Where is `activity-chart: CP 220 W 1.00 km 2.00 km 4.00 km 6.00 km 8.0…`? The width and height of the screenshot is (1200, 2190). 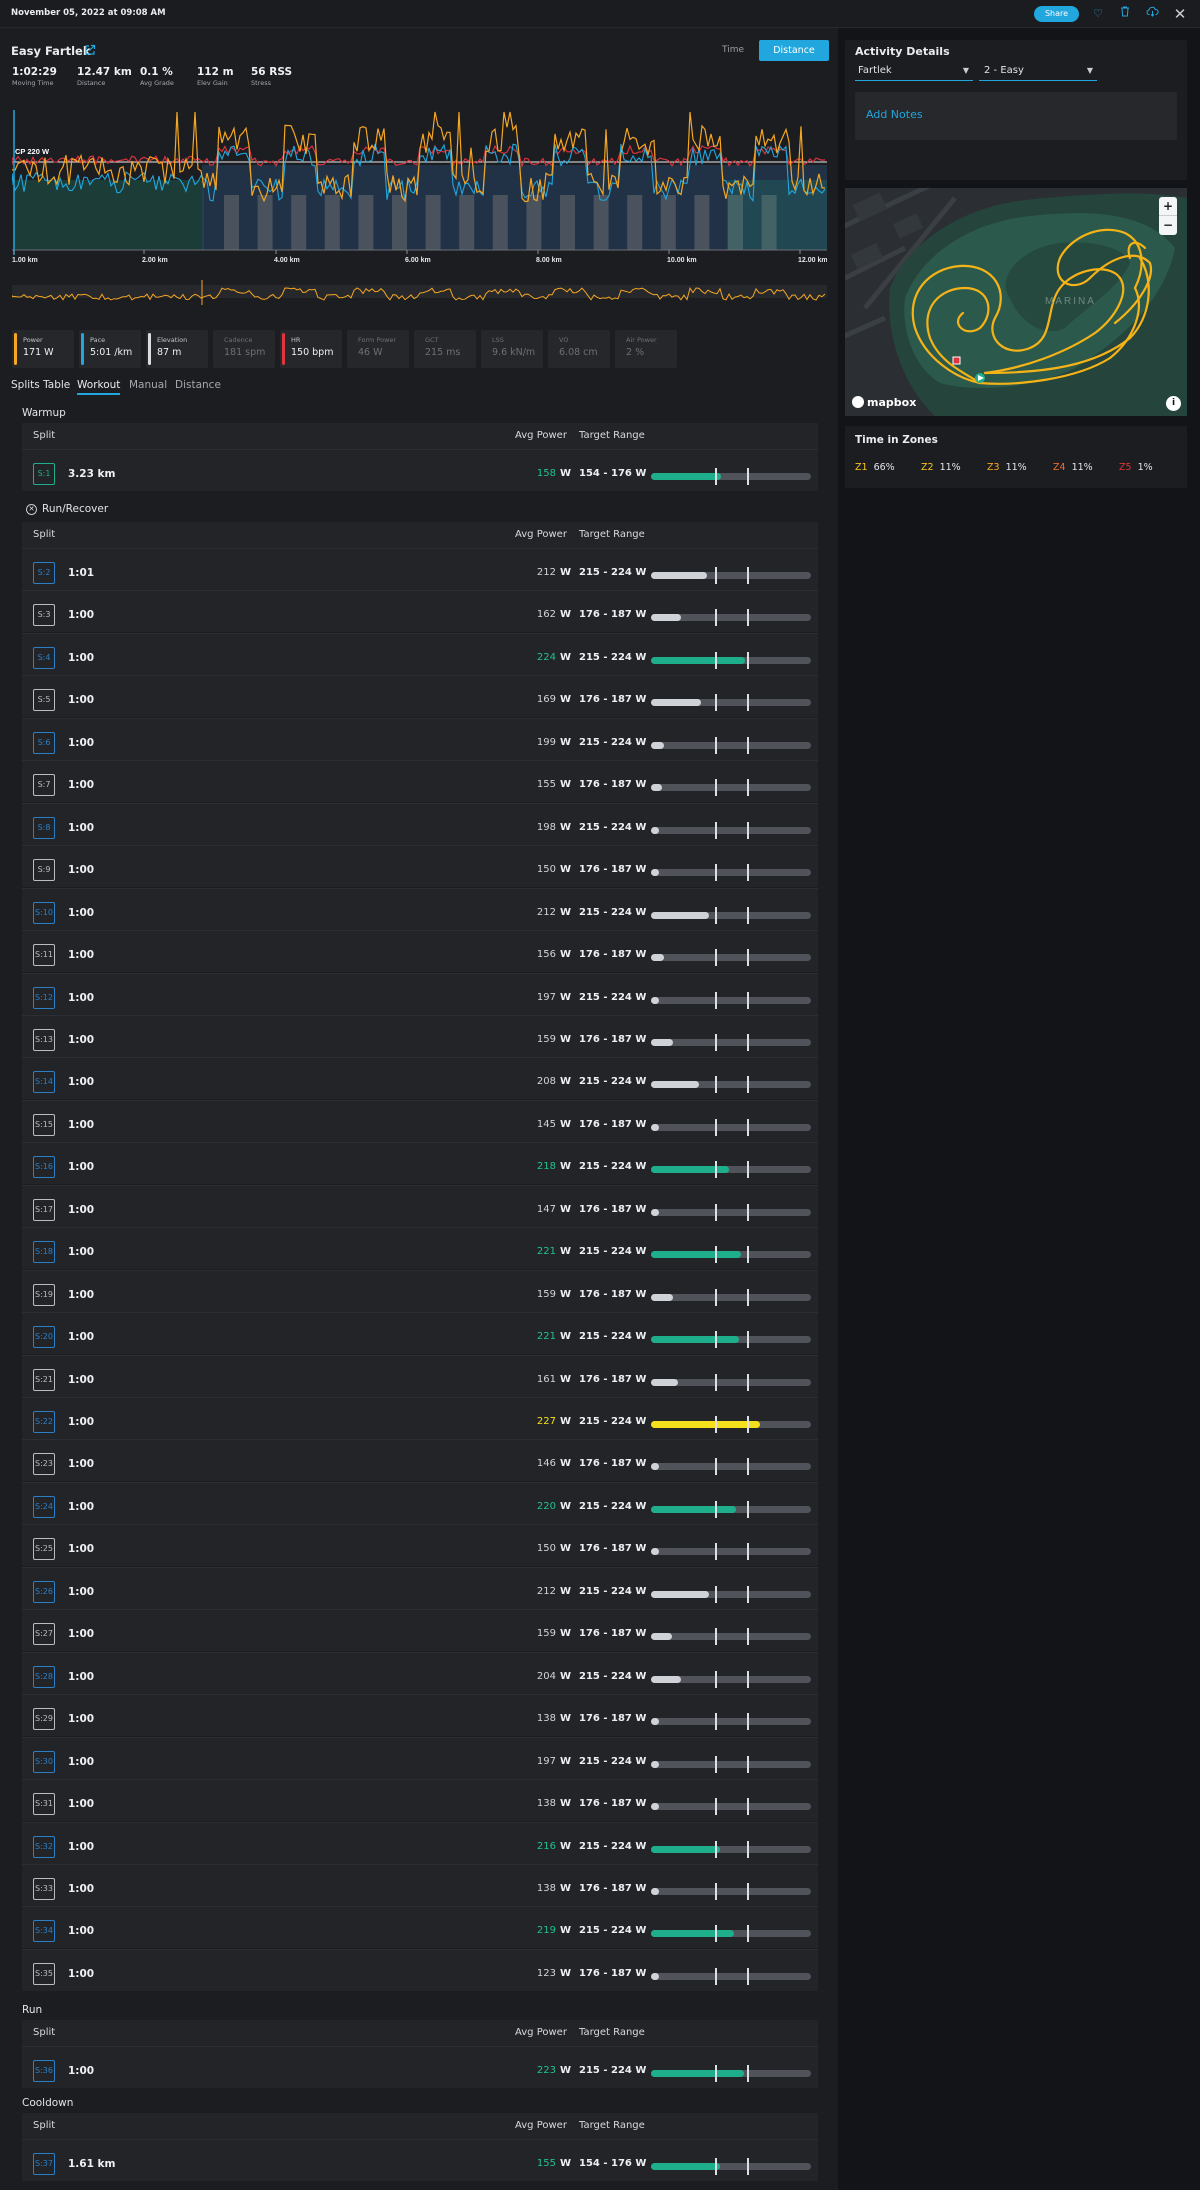
activity-chart: CP 220 W 1.00 km 2.00 km 4.00 km 6.00 km 8.0… is located at coordinates (419, 210).